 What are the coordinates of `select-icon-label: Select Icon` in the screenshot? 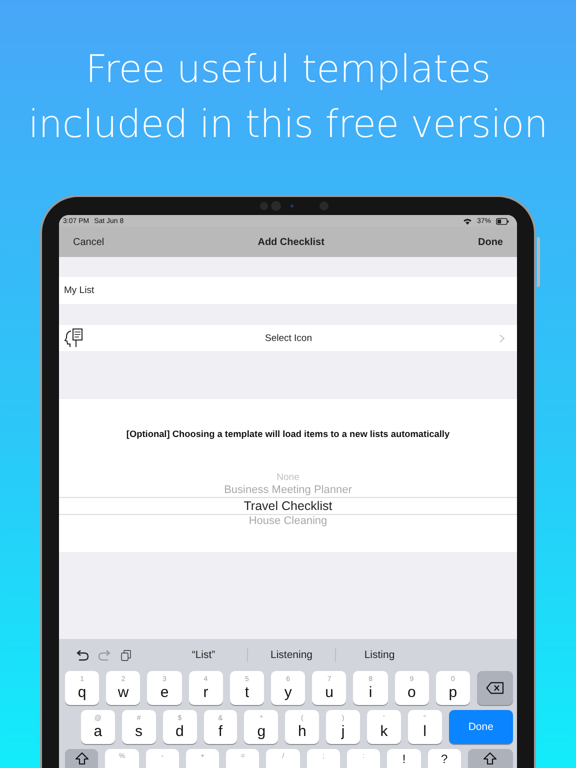 It's located at (288, 338).